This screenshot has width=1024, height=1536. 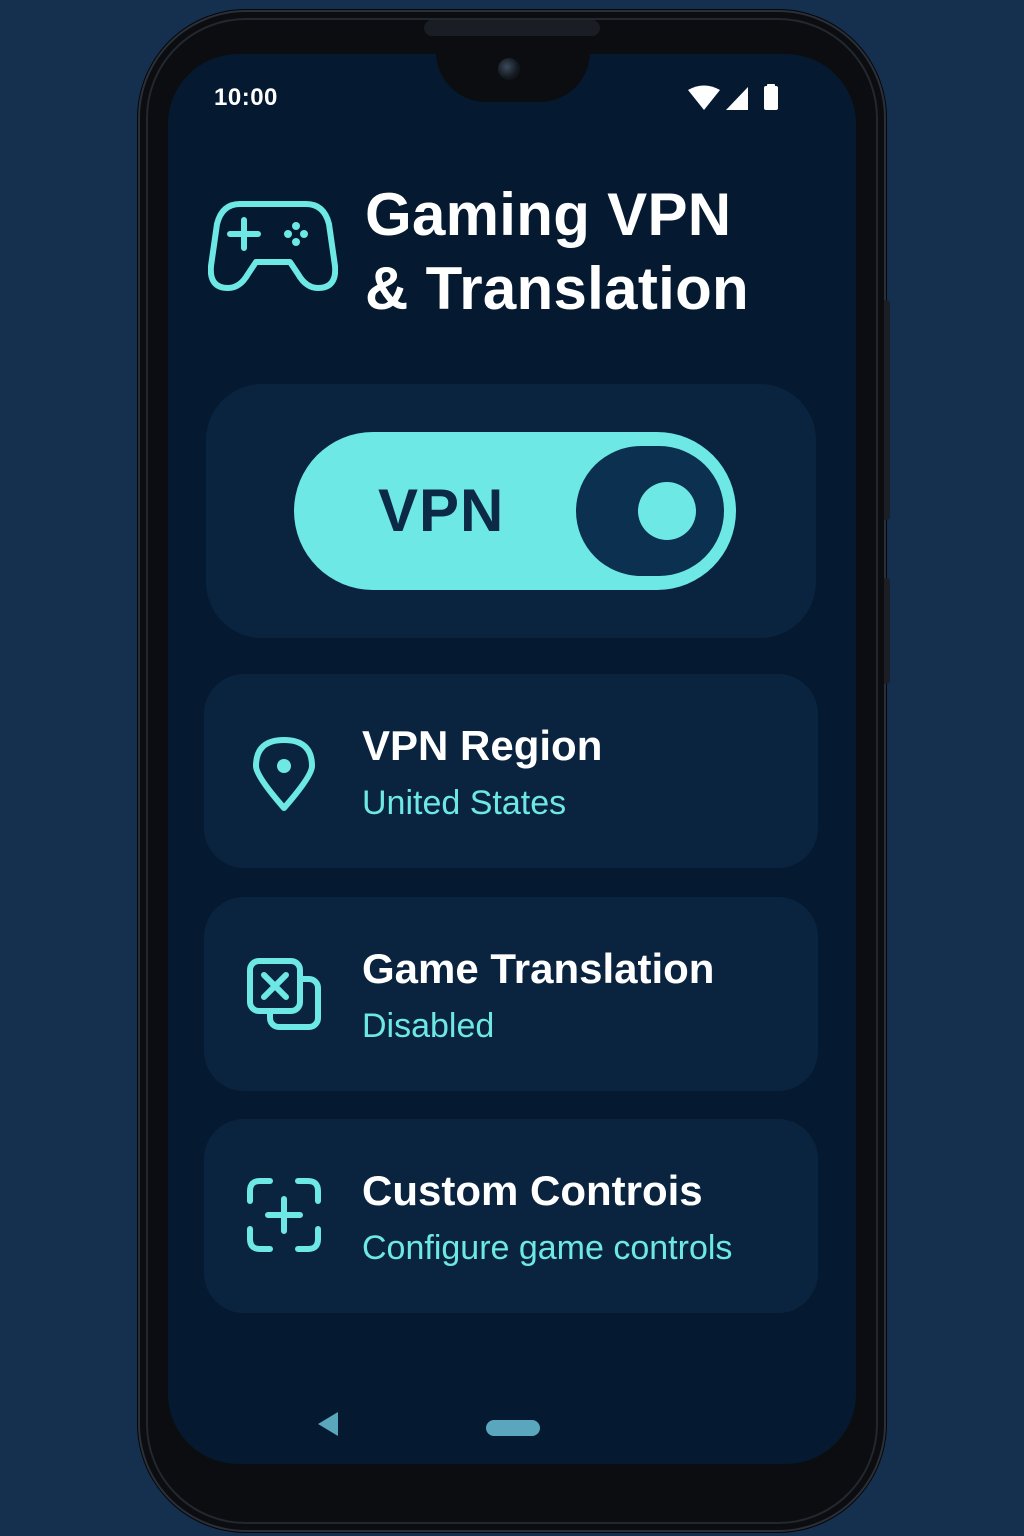 I want to click on back-icon, so click(x=328, y=1424).